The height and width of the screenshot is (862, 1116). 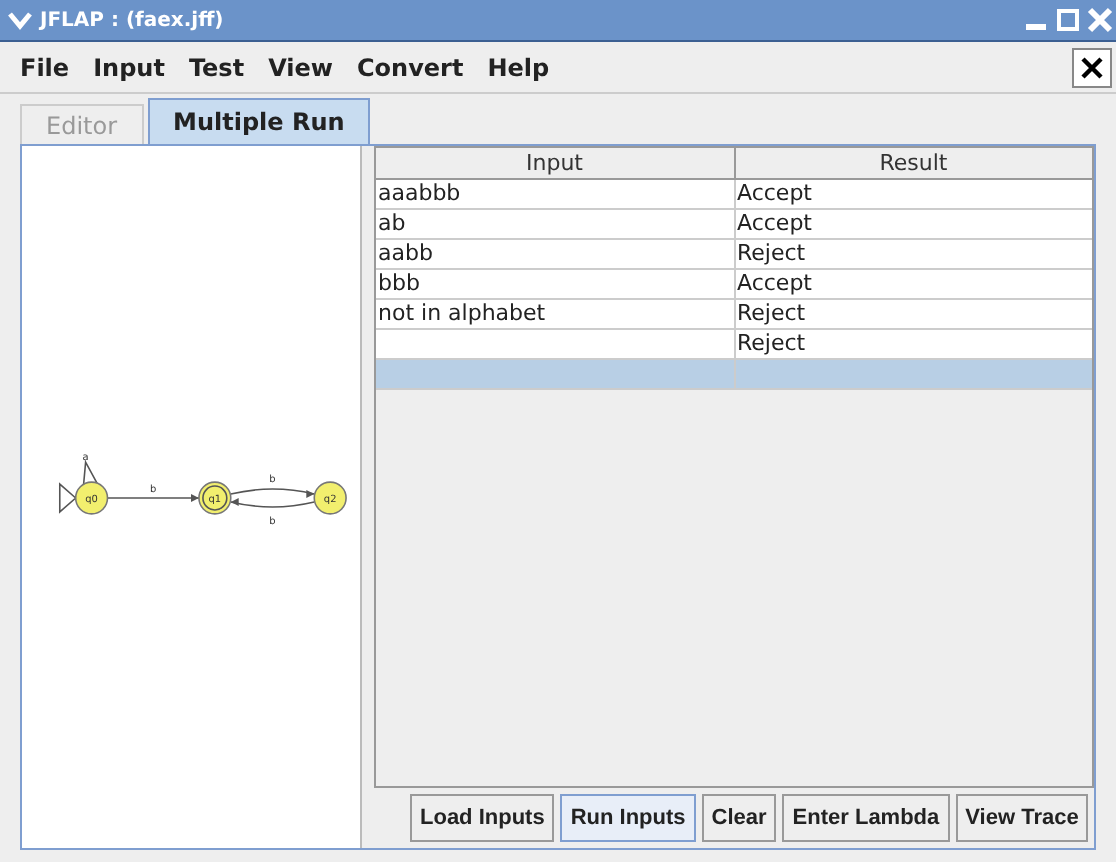 What do you see at coordinates (153, 497) in the screenshot?
I see `transition-arrow` at bounding box center [153, 497].